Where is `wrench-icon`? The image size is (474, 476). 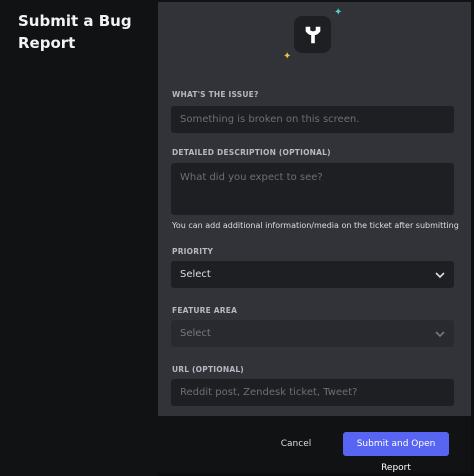 wrench-icon is located at coordinates (312, 34).